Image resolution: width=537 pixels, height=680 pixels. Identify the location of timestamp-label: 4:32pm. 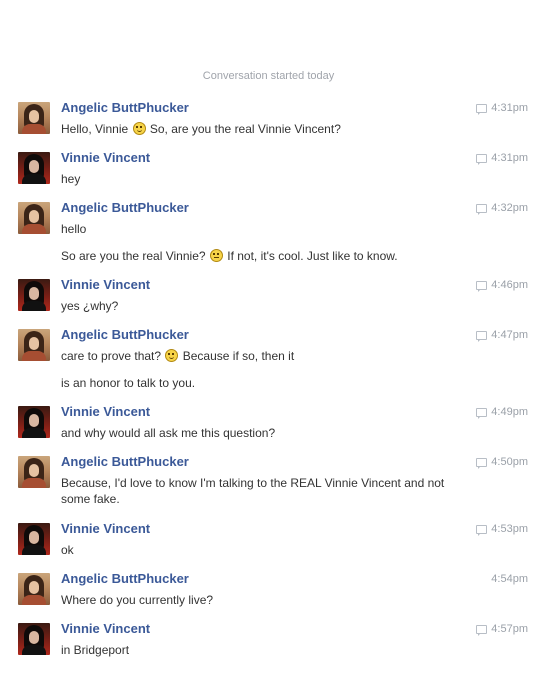
(509, 208).